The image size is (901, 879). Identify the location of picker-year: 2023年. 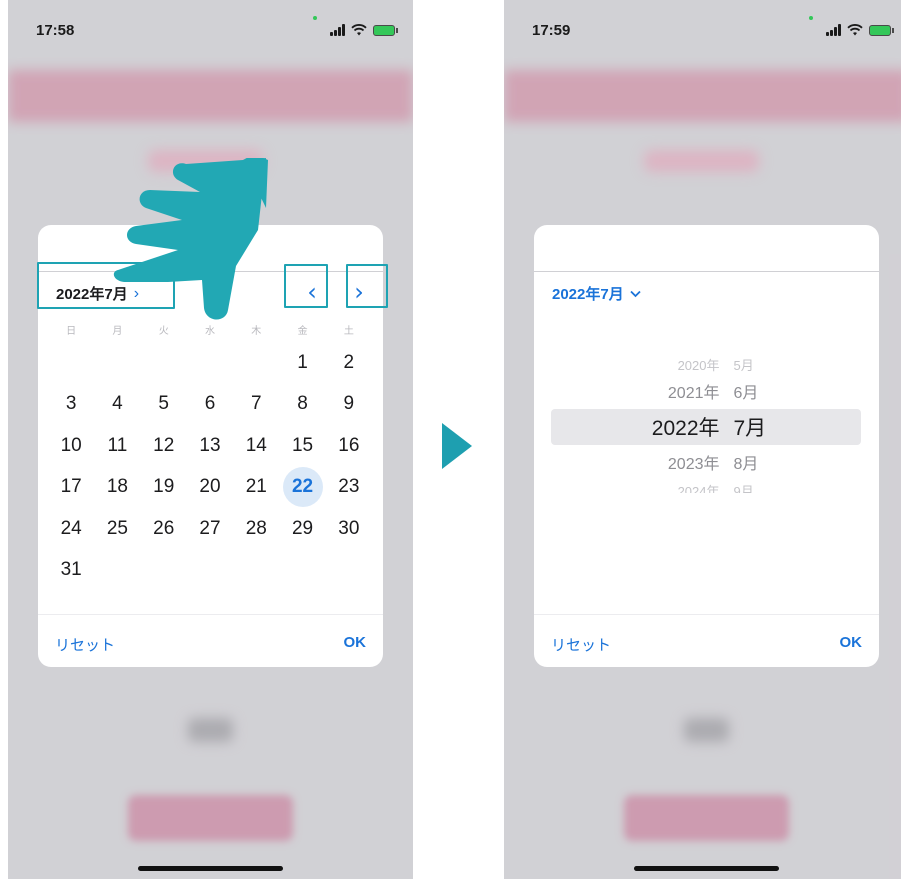
(693, 464).